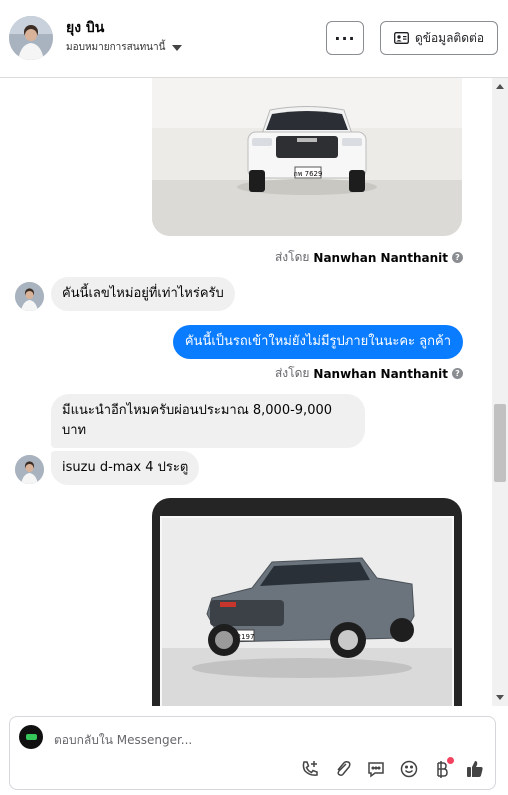  Describe the element at coordinates (308, 174) in the screenshot. I see `license-plate: กพ 7629` at that location.